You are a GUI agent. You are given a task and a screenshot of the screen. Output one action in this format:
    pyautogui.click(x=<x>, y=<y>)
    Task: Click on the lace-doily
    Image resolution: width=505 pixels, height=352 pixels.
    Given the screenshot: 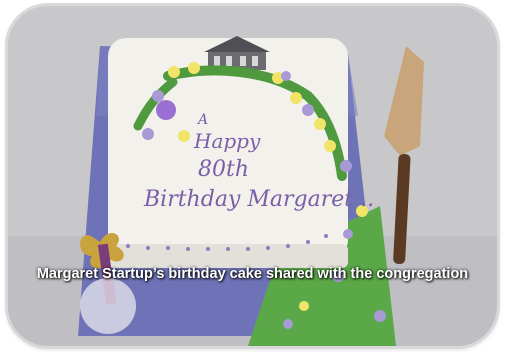 What is the action you would take?
    pyautogui.click(x=108, y=306)
    